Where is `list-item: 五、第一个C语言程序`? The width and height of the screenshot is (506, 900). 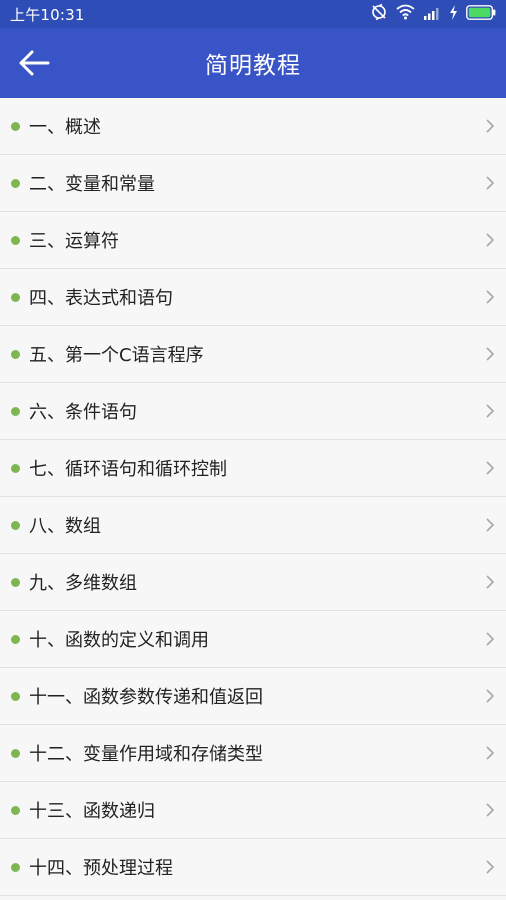 list-item: 五、第一个C语言程序 is located at coordinates (253, 354).